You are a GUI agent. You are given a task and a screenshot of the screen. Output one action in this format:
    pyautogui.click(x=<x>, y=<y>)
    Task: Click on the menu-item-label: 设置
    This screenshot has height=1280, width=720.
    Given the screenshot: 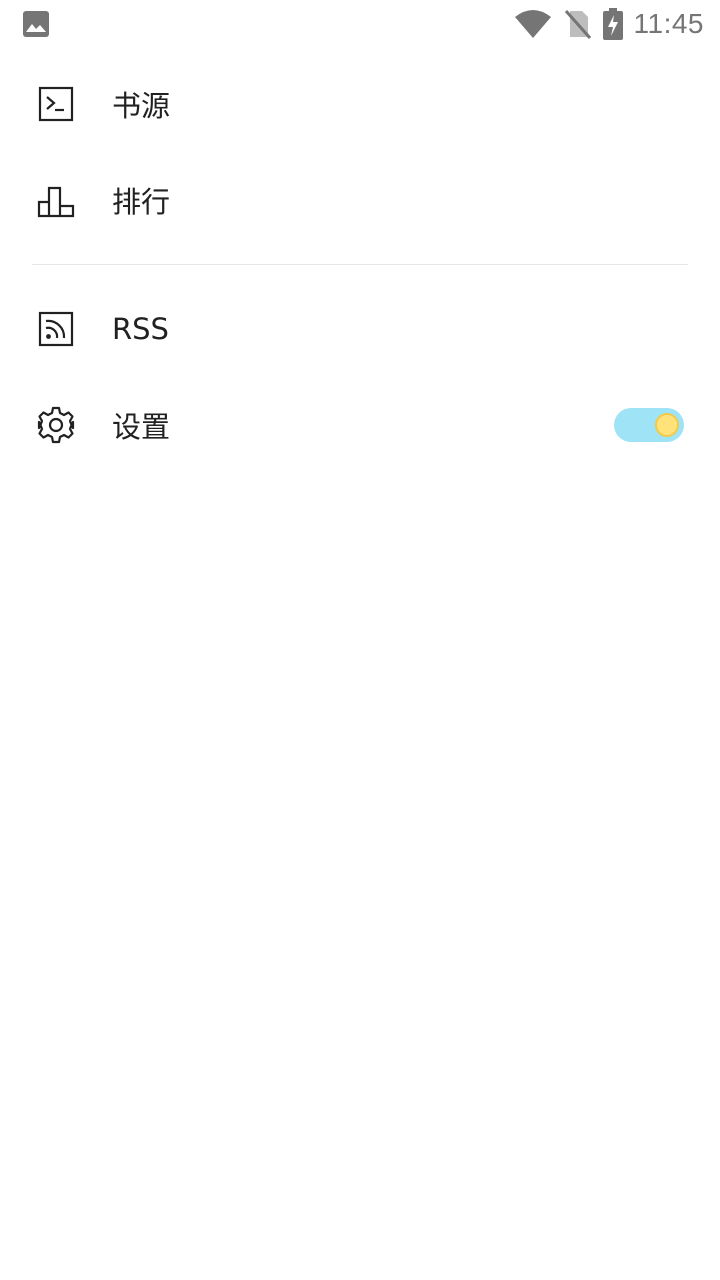 What is the action you would take?
    pyautogui.click(x=141, y=427)
    